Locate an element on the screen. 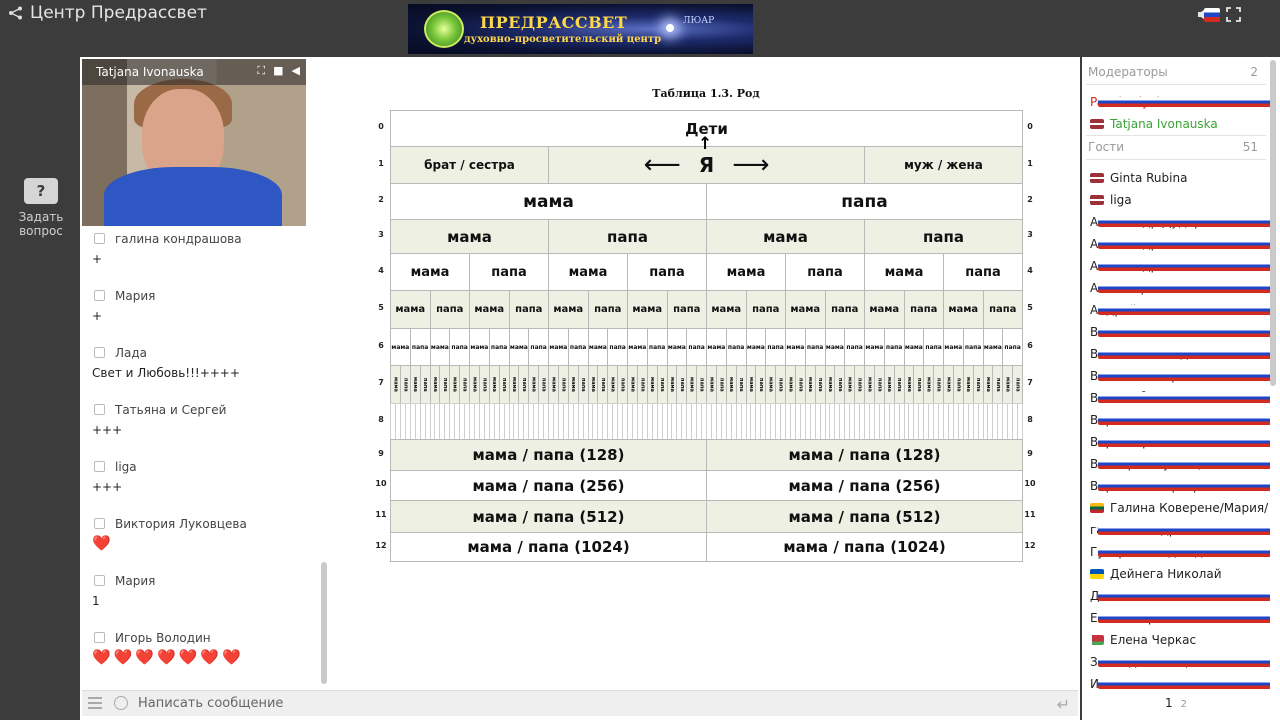  moderator-item: Pavel Tulyakov is located at coordinates (1180, 102).